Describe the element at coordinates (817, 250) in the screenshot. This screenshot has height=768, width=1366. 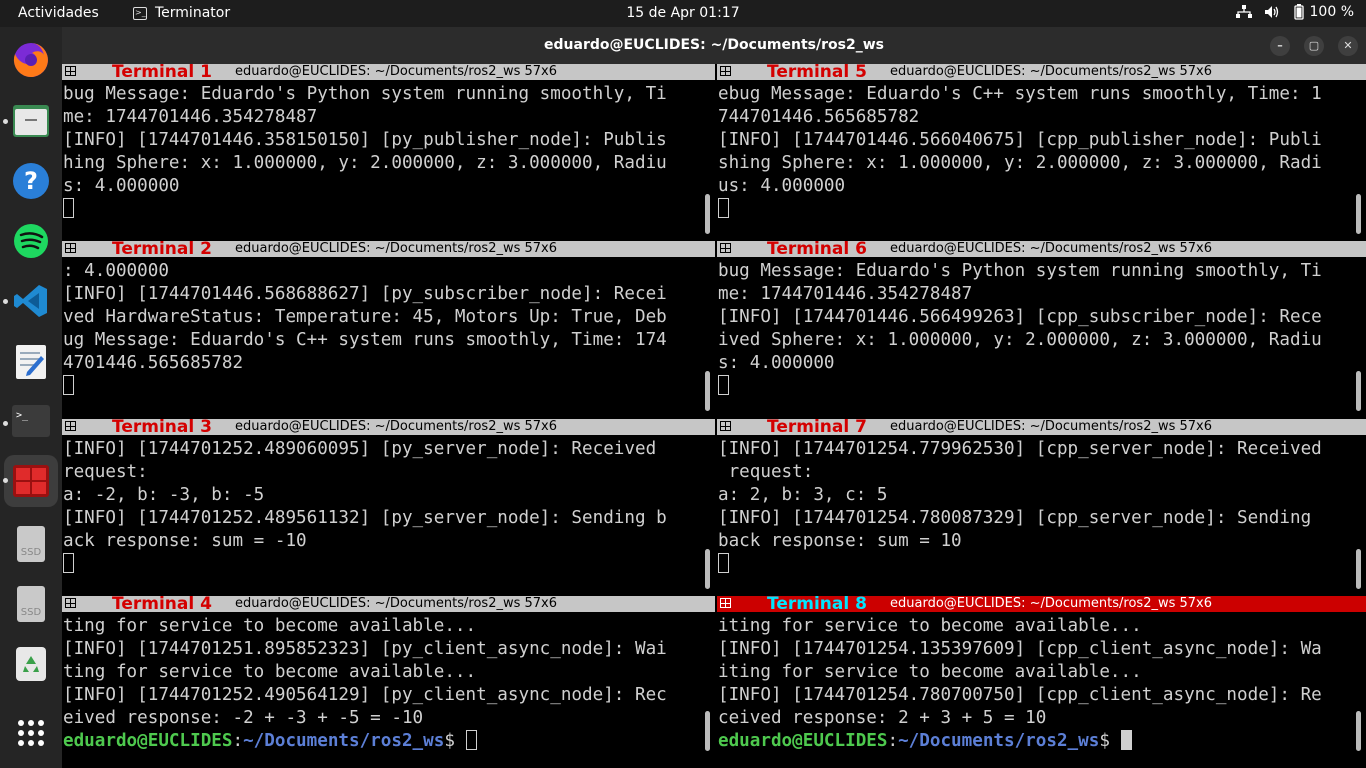
I see `terminal-label: Terminal 6` at that location.